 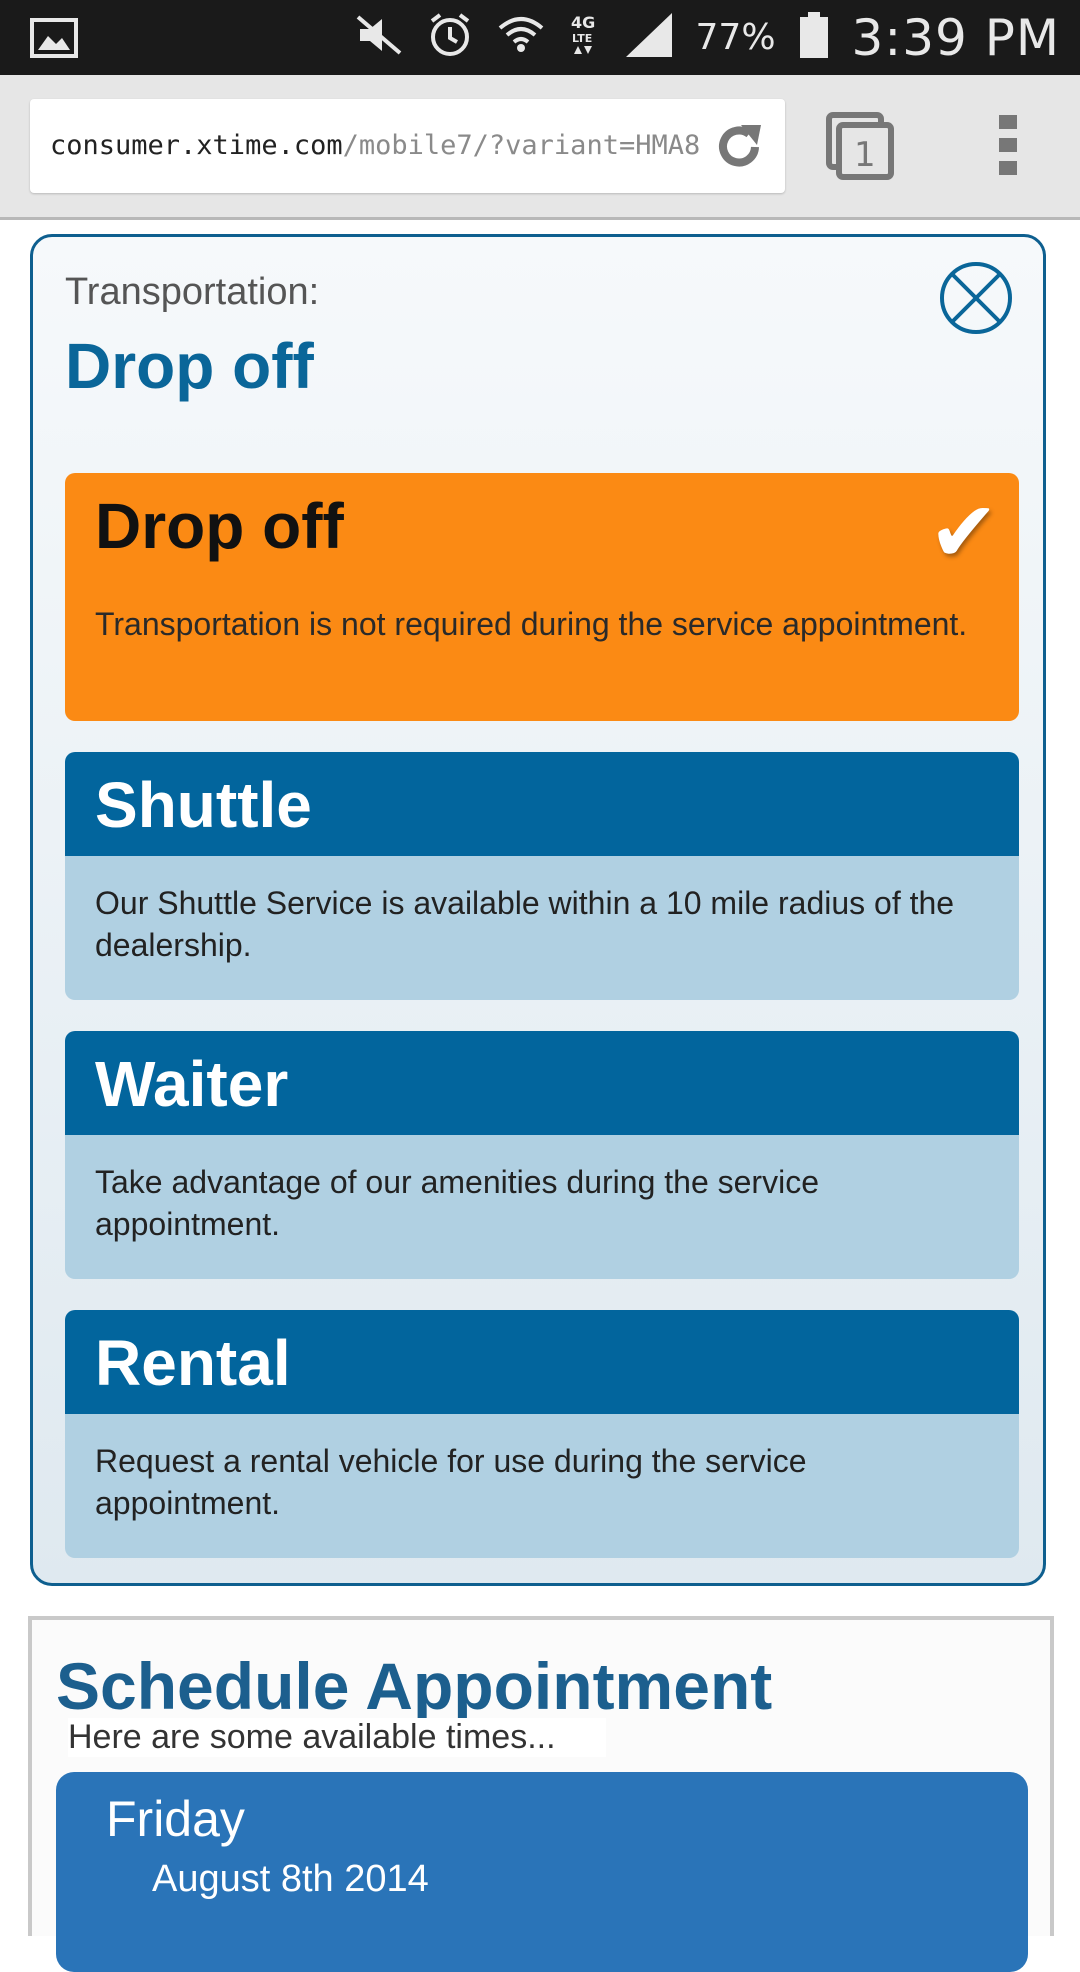 I want to click on battery-percent: 77%, so click(x=735, y=37).